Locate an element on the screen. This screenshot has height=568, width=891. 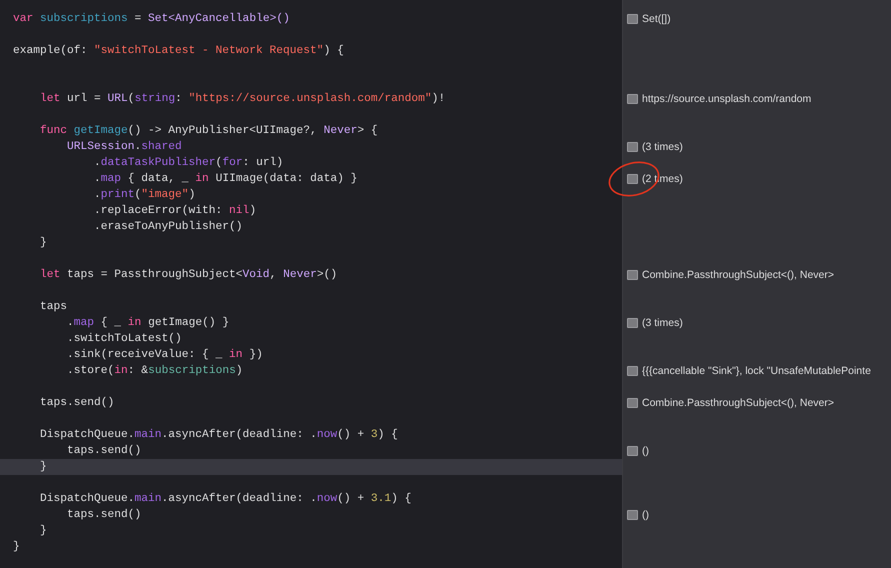
code-line: .map { _ in getImage() } is located at coordinates (148, 323).